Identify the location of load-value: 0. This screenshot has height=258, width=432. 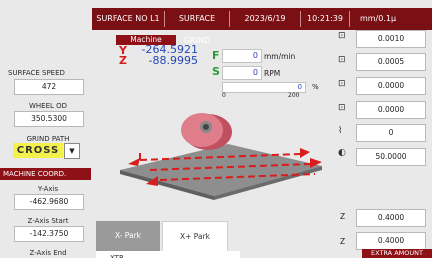
(299, 87).